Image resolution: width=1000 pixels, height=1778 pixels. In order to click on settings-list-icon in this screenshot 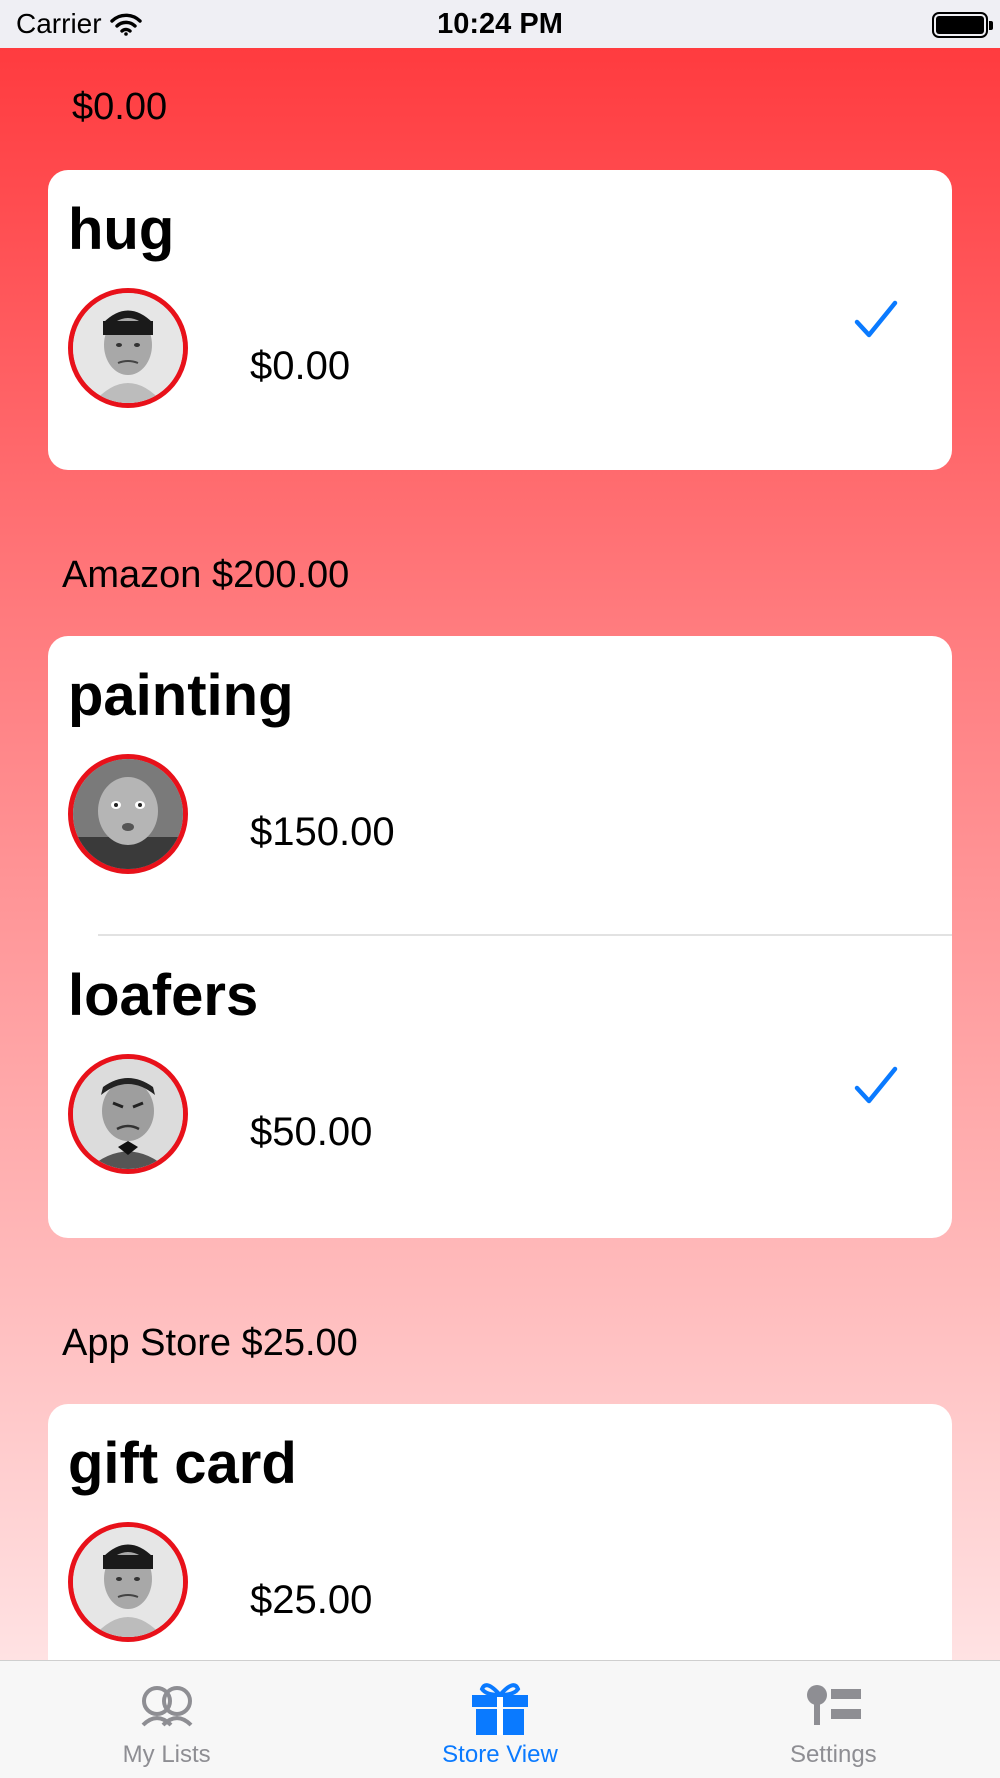, I will do `click(834, 1705)`.